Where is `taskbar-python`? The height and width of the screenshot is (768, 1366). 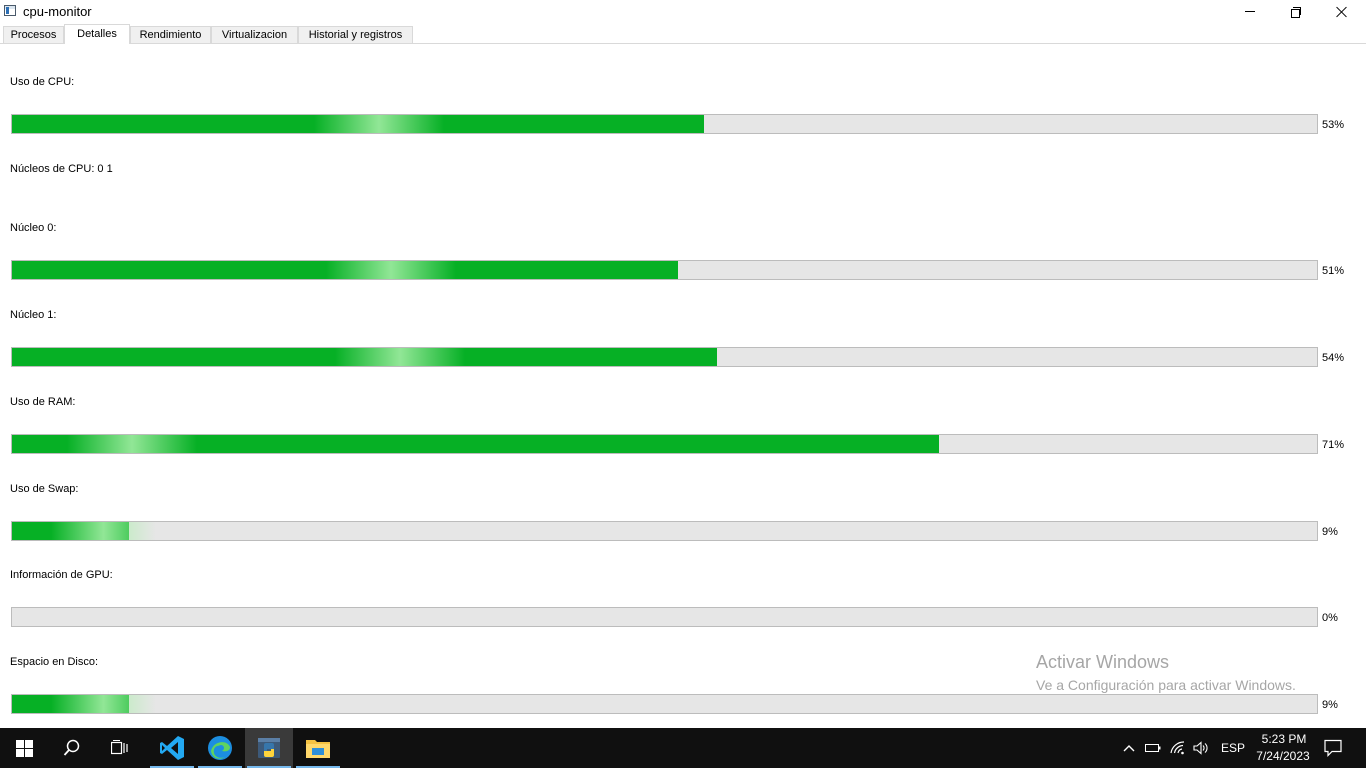
taskbar-python is located at coordinates (269, 748).